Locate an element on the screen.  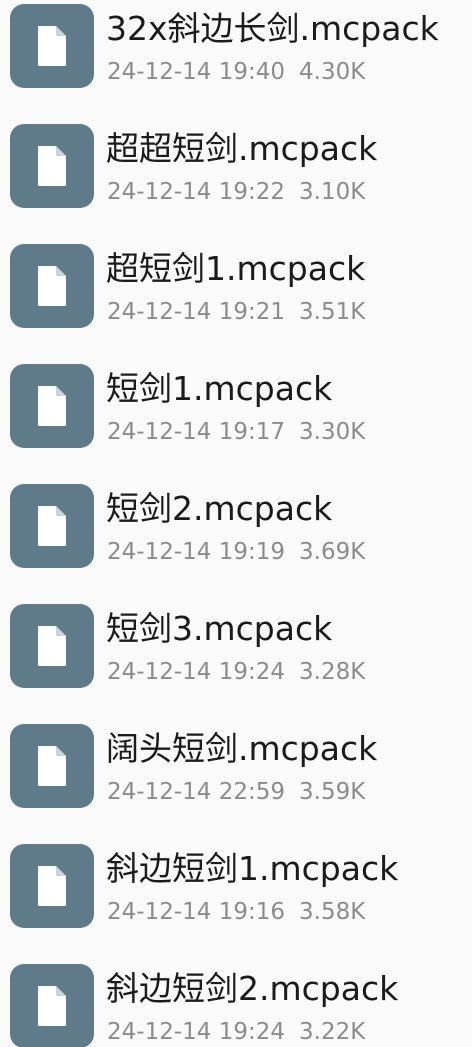
file-size: 3.28K is located at coordinates (332, 672).